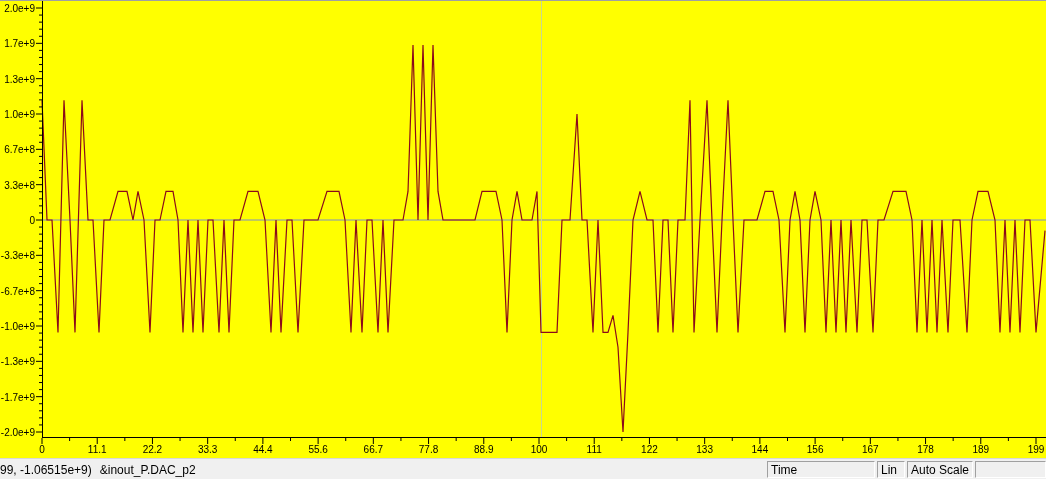 The height and width of the screenshot is (479, 1046). I want to click on axis-tick-label: 189, so click(981, 449).